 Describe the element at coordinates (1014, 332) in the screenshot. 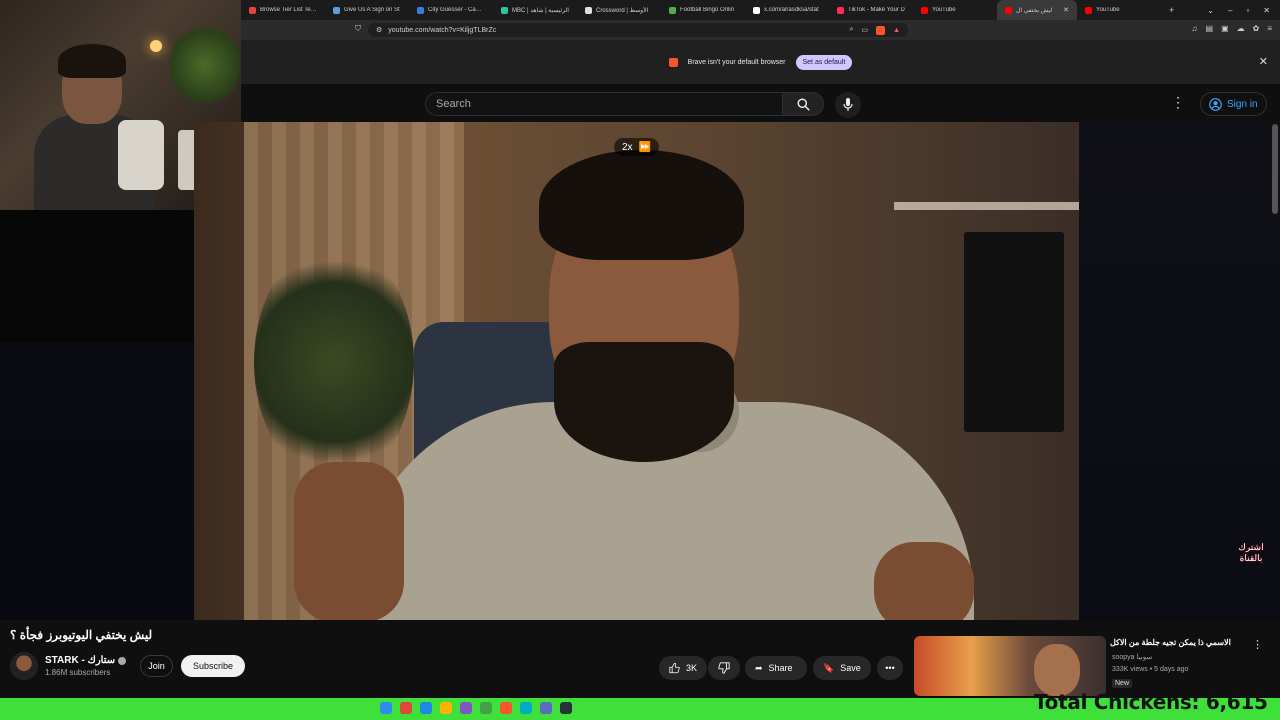

I see `video-tv` at that location.